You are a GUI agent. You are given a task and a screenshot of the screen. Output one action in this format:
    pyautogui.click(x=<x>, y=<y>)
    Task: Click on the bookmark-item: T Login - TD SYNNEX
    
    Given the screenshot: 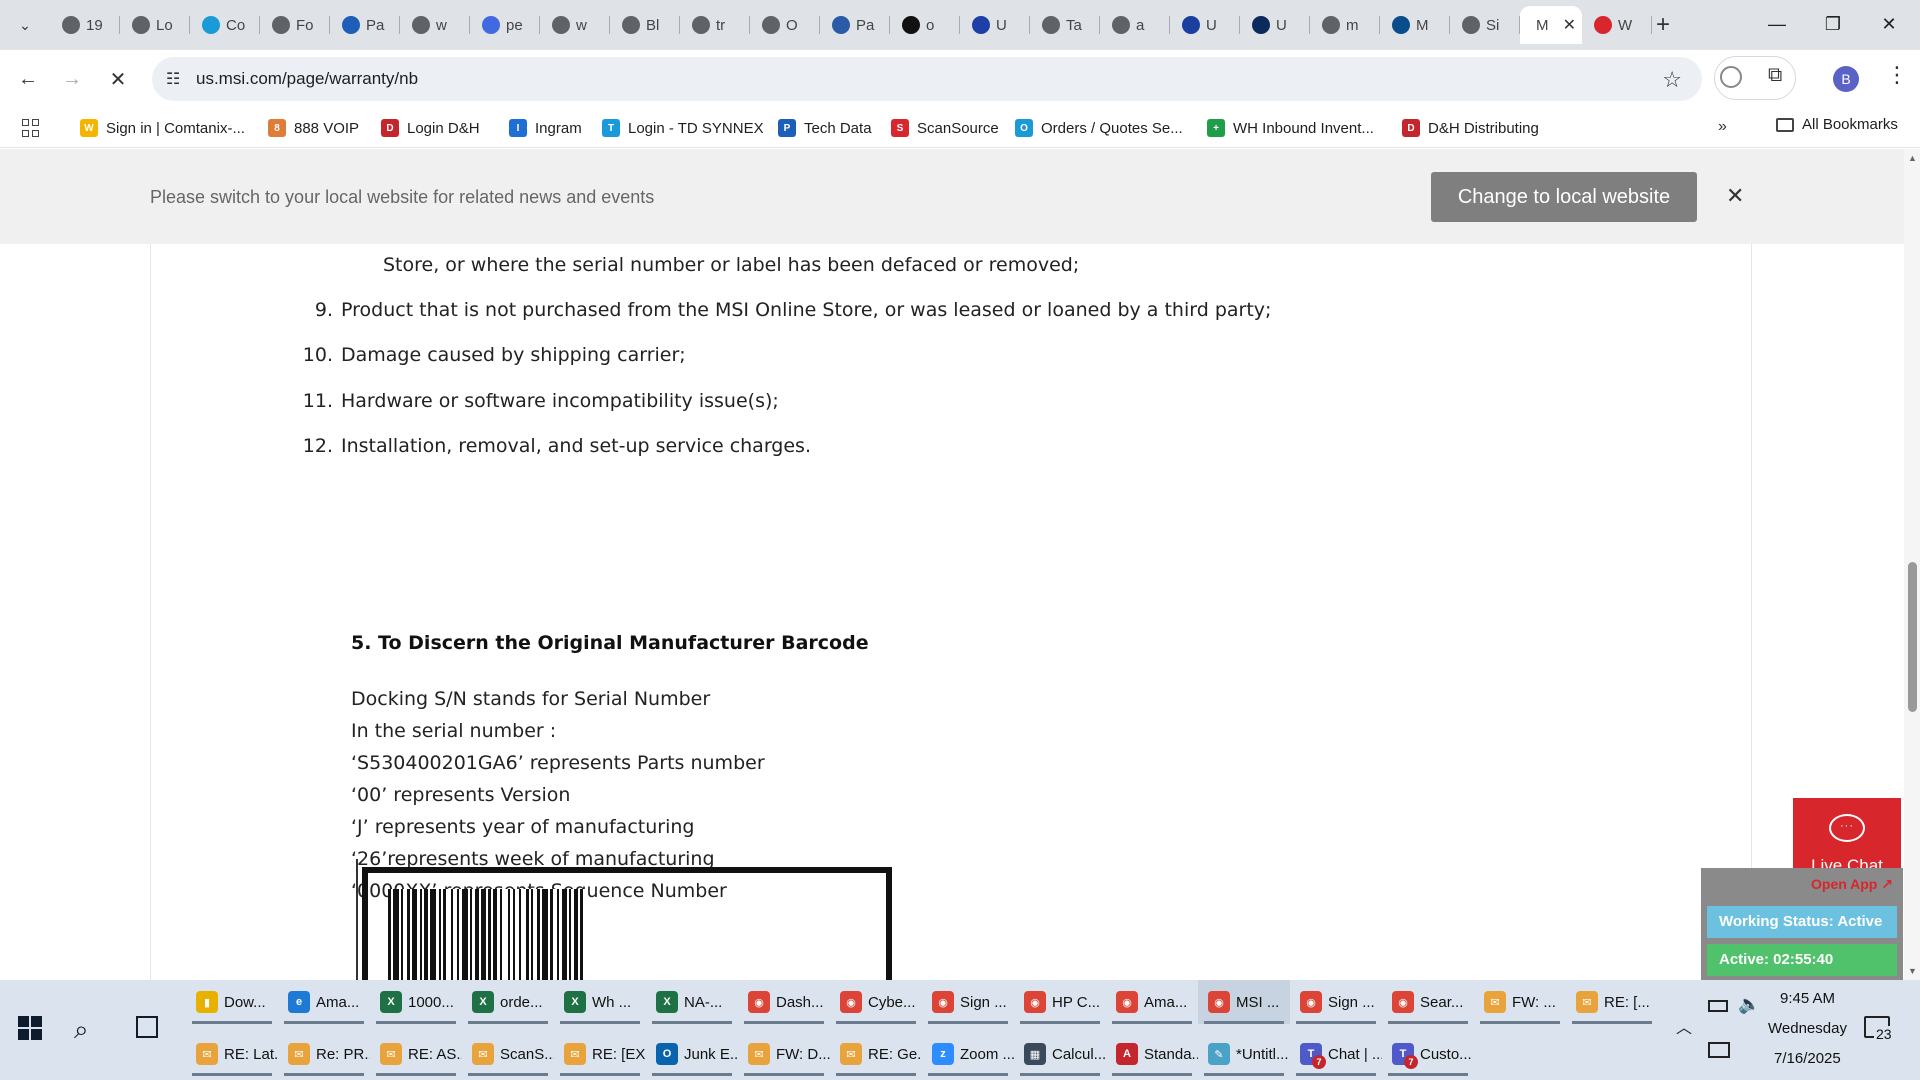 What is the action you would take?
    pyautogui.click(x=683, y=128)
    